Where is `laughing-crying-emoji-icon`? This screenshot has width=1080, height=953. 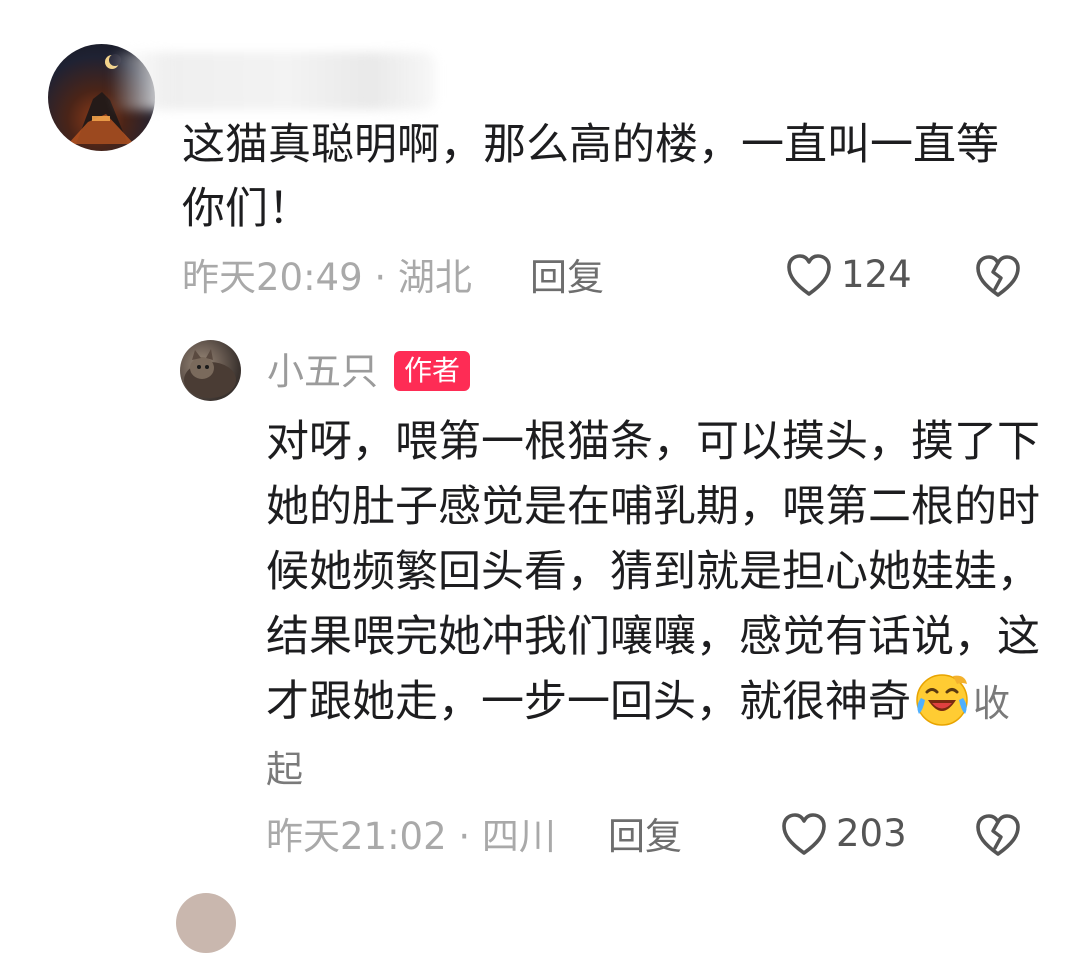
laughing-crying-emoji-icon is located at coordinates (942, 699).